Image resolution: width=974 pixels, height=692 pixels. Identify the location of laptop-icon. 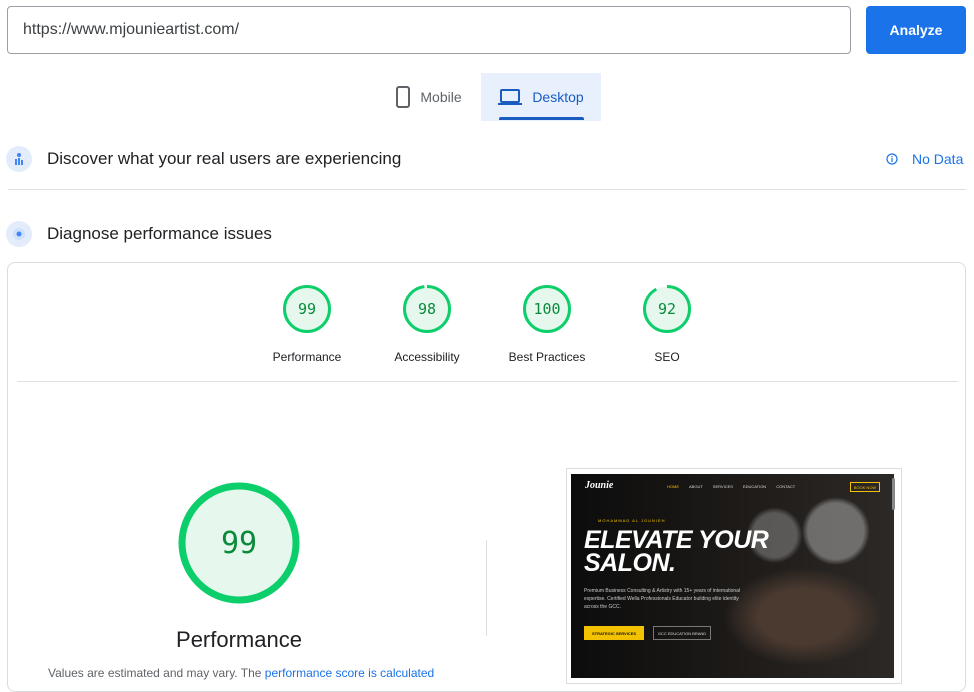
(510, 97).